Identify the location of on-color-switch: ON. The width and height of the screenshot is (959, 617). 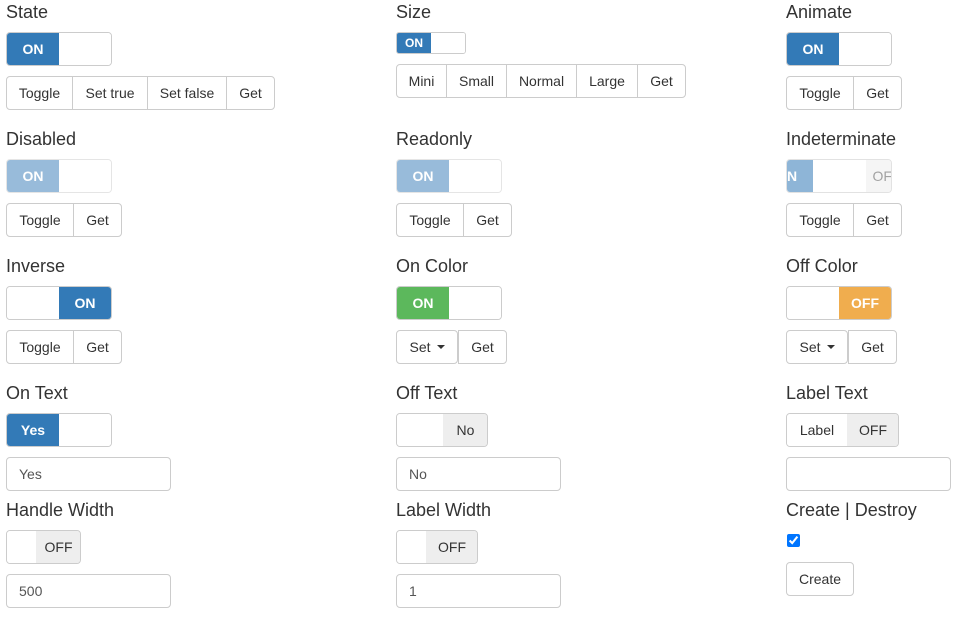
(449, 303).